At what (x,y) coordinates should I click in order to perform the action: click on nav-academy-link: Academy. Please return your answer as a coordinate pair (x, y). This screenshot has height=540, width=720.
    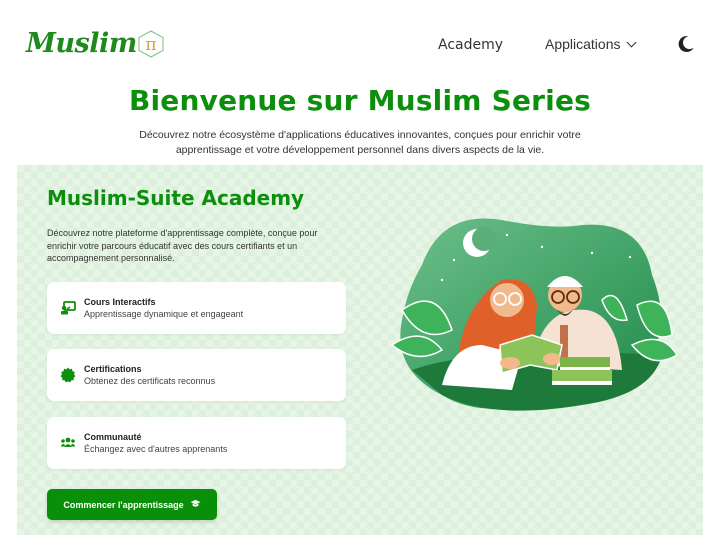
    Looking at the image, I should click on (470, 45).